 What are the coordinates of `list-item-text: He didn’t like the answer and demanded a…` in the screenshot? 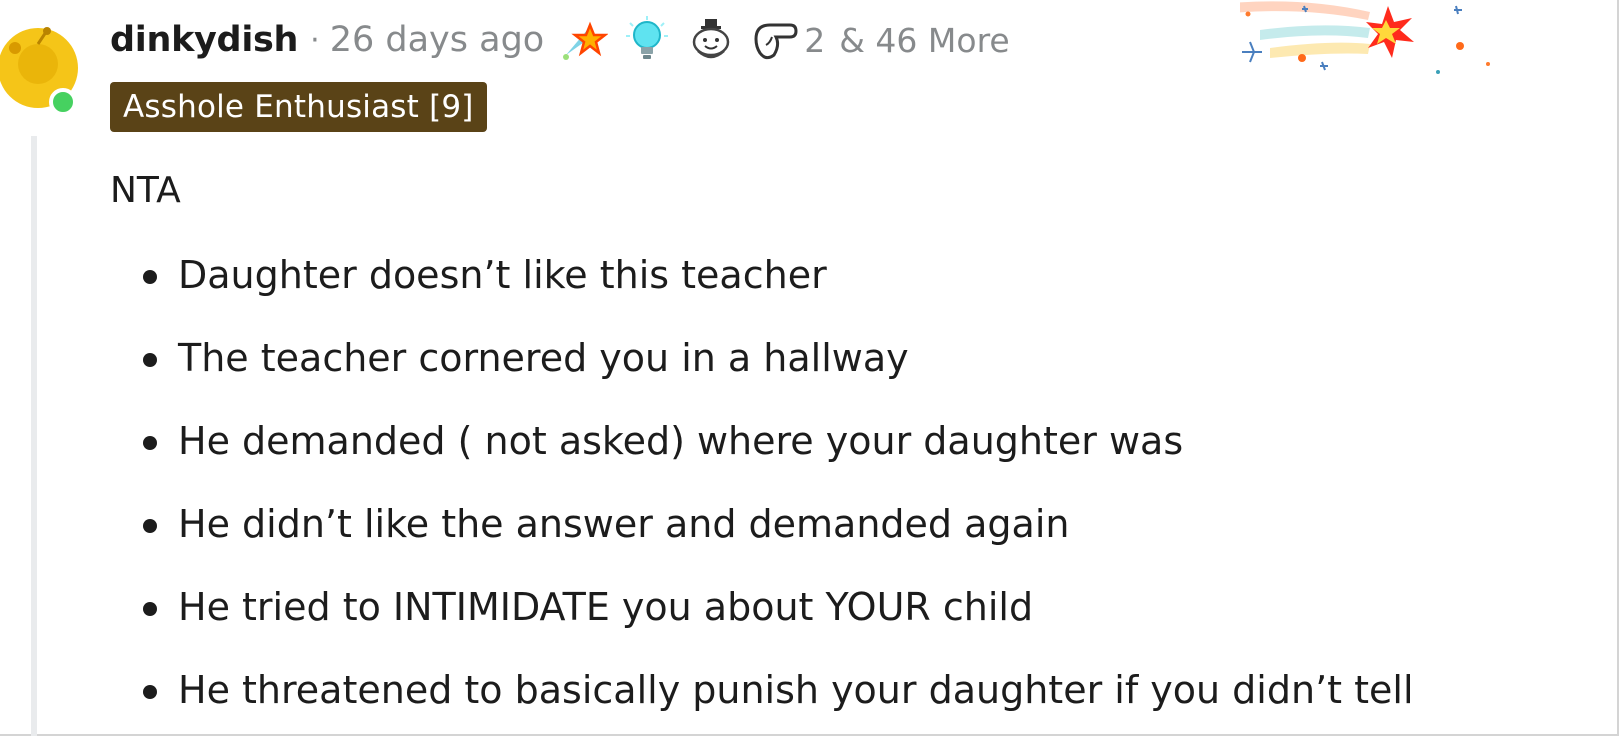 It's located at (624, 524).